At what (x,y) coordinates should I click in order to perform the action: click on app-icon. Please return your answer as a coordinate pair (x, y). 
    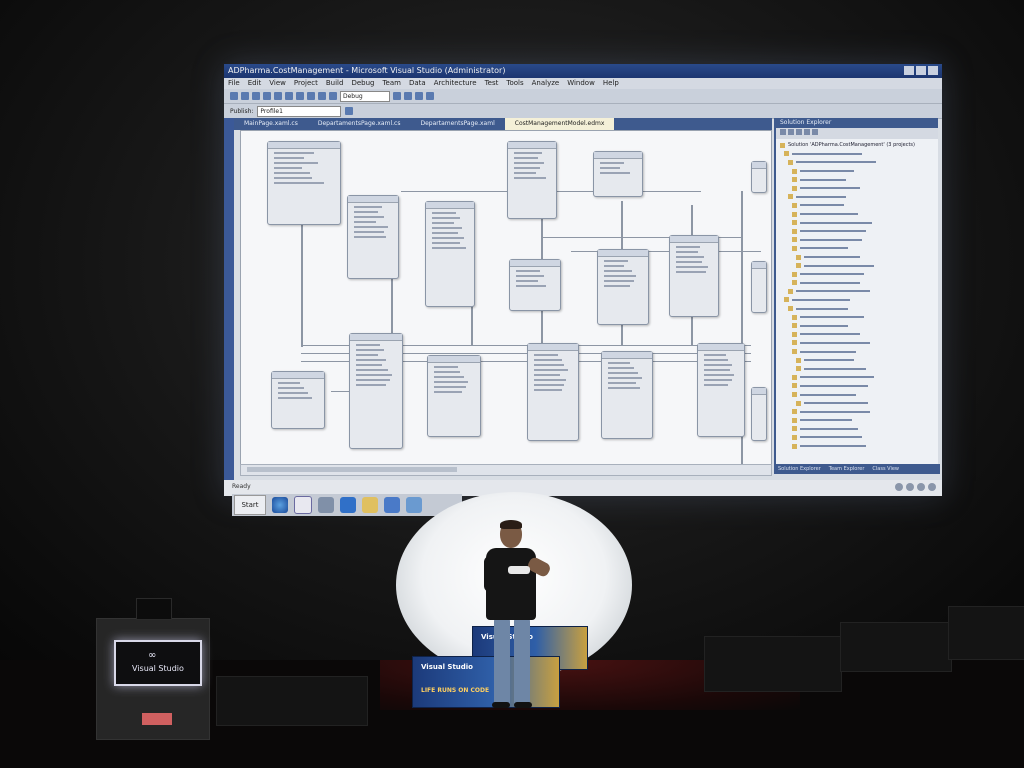
    Looking at the image, I should click on (414, 505).